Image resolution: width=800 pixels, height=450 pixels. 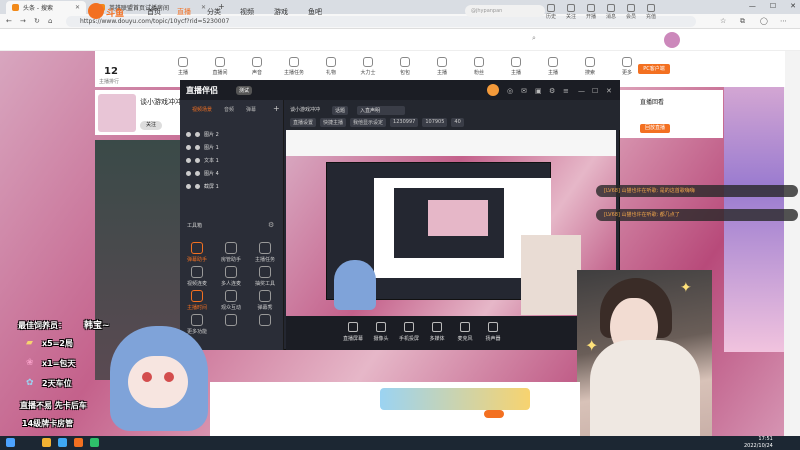 What do you see at coordinates (792, 243) in the screenshot?
I see `scrollbar` at bounding box center [792, 243].